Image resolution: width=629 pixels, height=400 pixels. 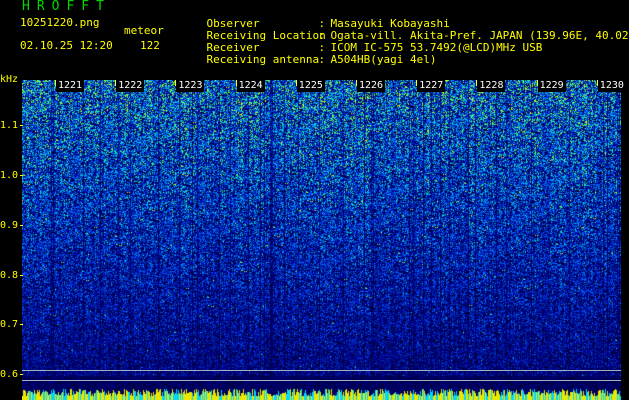 I want to click on freq-tick-label: 0.8, so click(x=9, y=275).